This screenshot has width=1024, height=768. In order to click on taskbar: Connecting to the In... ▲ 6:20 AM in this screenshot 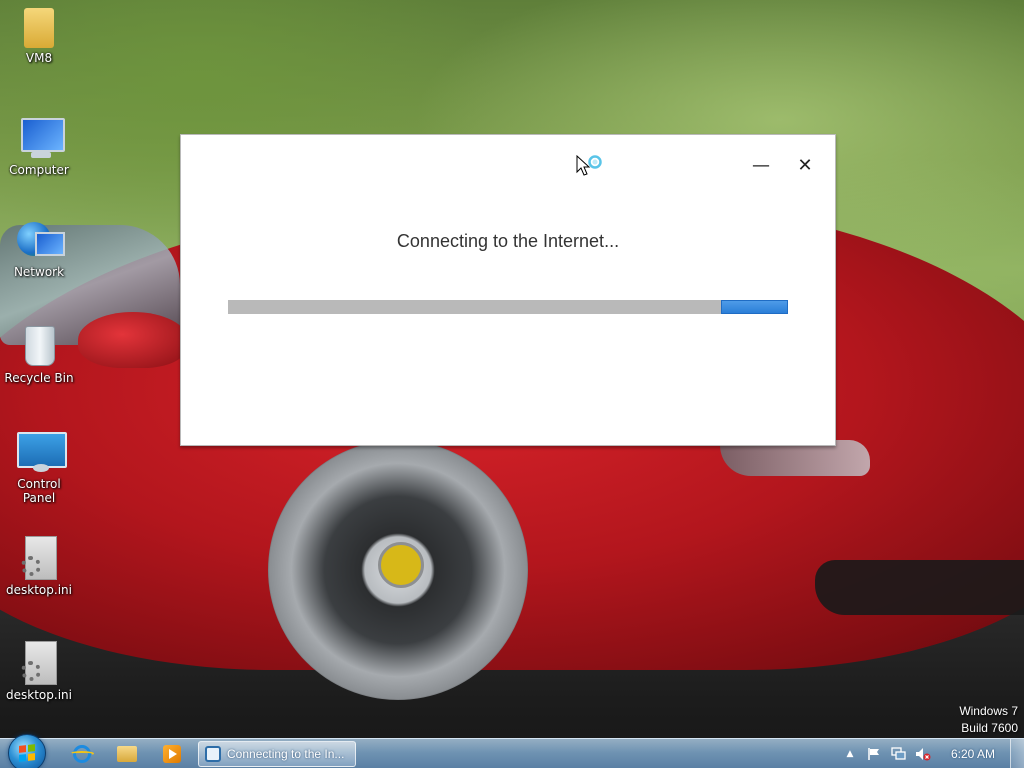, I will do `click(512, 751)`.